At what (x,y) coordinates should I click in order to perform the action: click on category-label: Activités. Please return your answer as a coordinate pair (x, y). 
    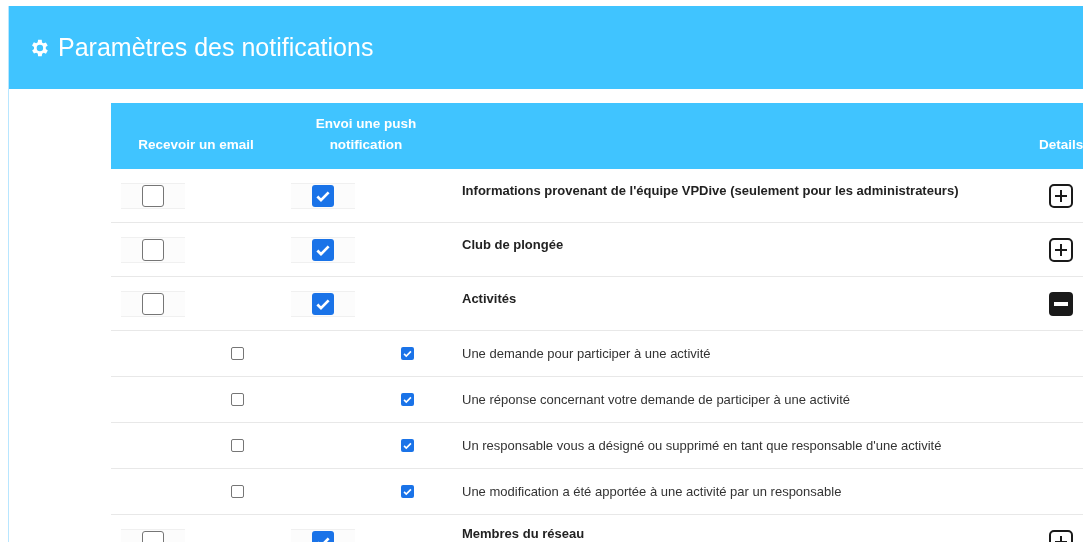
    Looking at the image, I should click on (489, 299).